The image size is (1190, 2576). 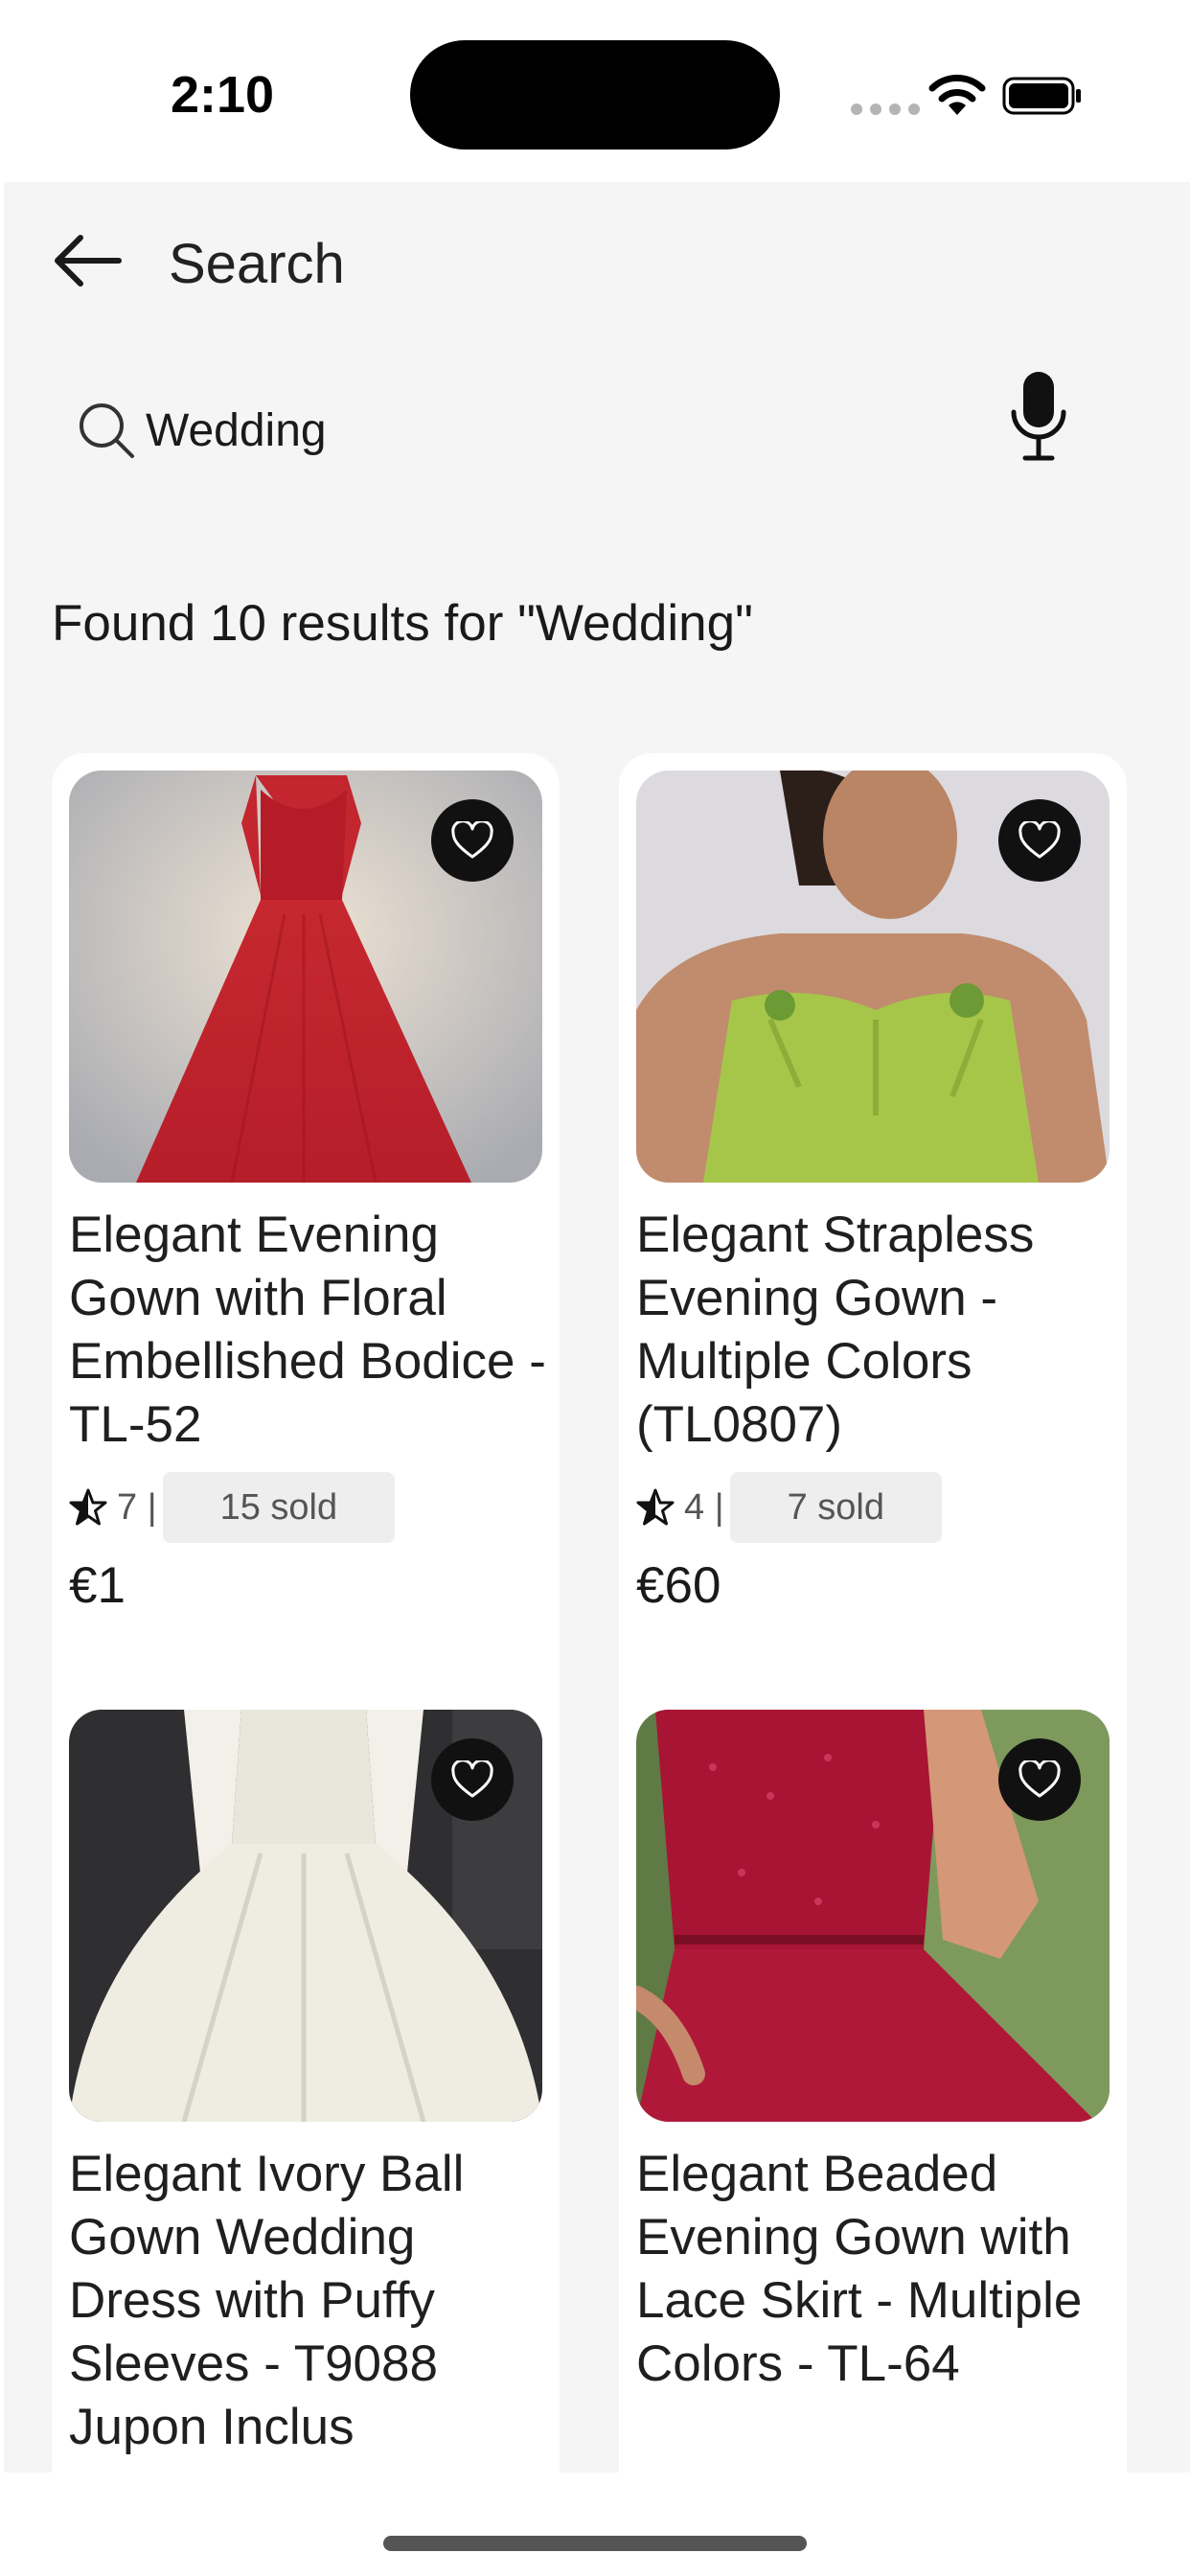 I want to click on back-arrow-icon, so click(x=87, y=260).